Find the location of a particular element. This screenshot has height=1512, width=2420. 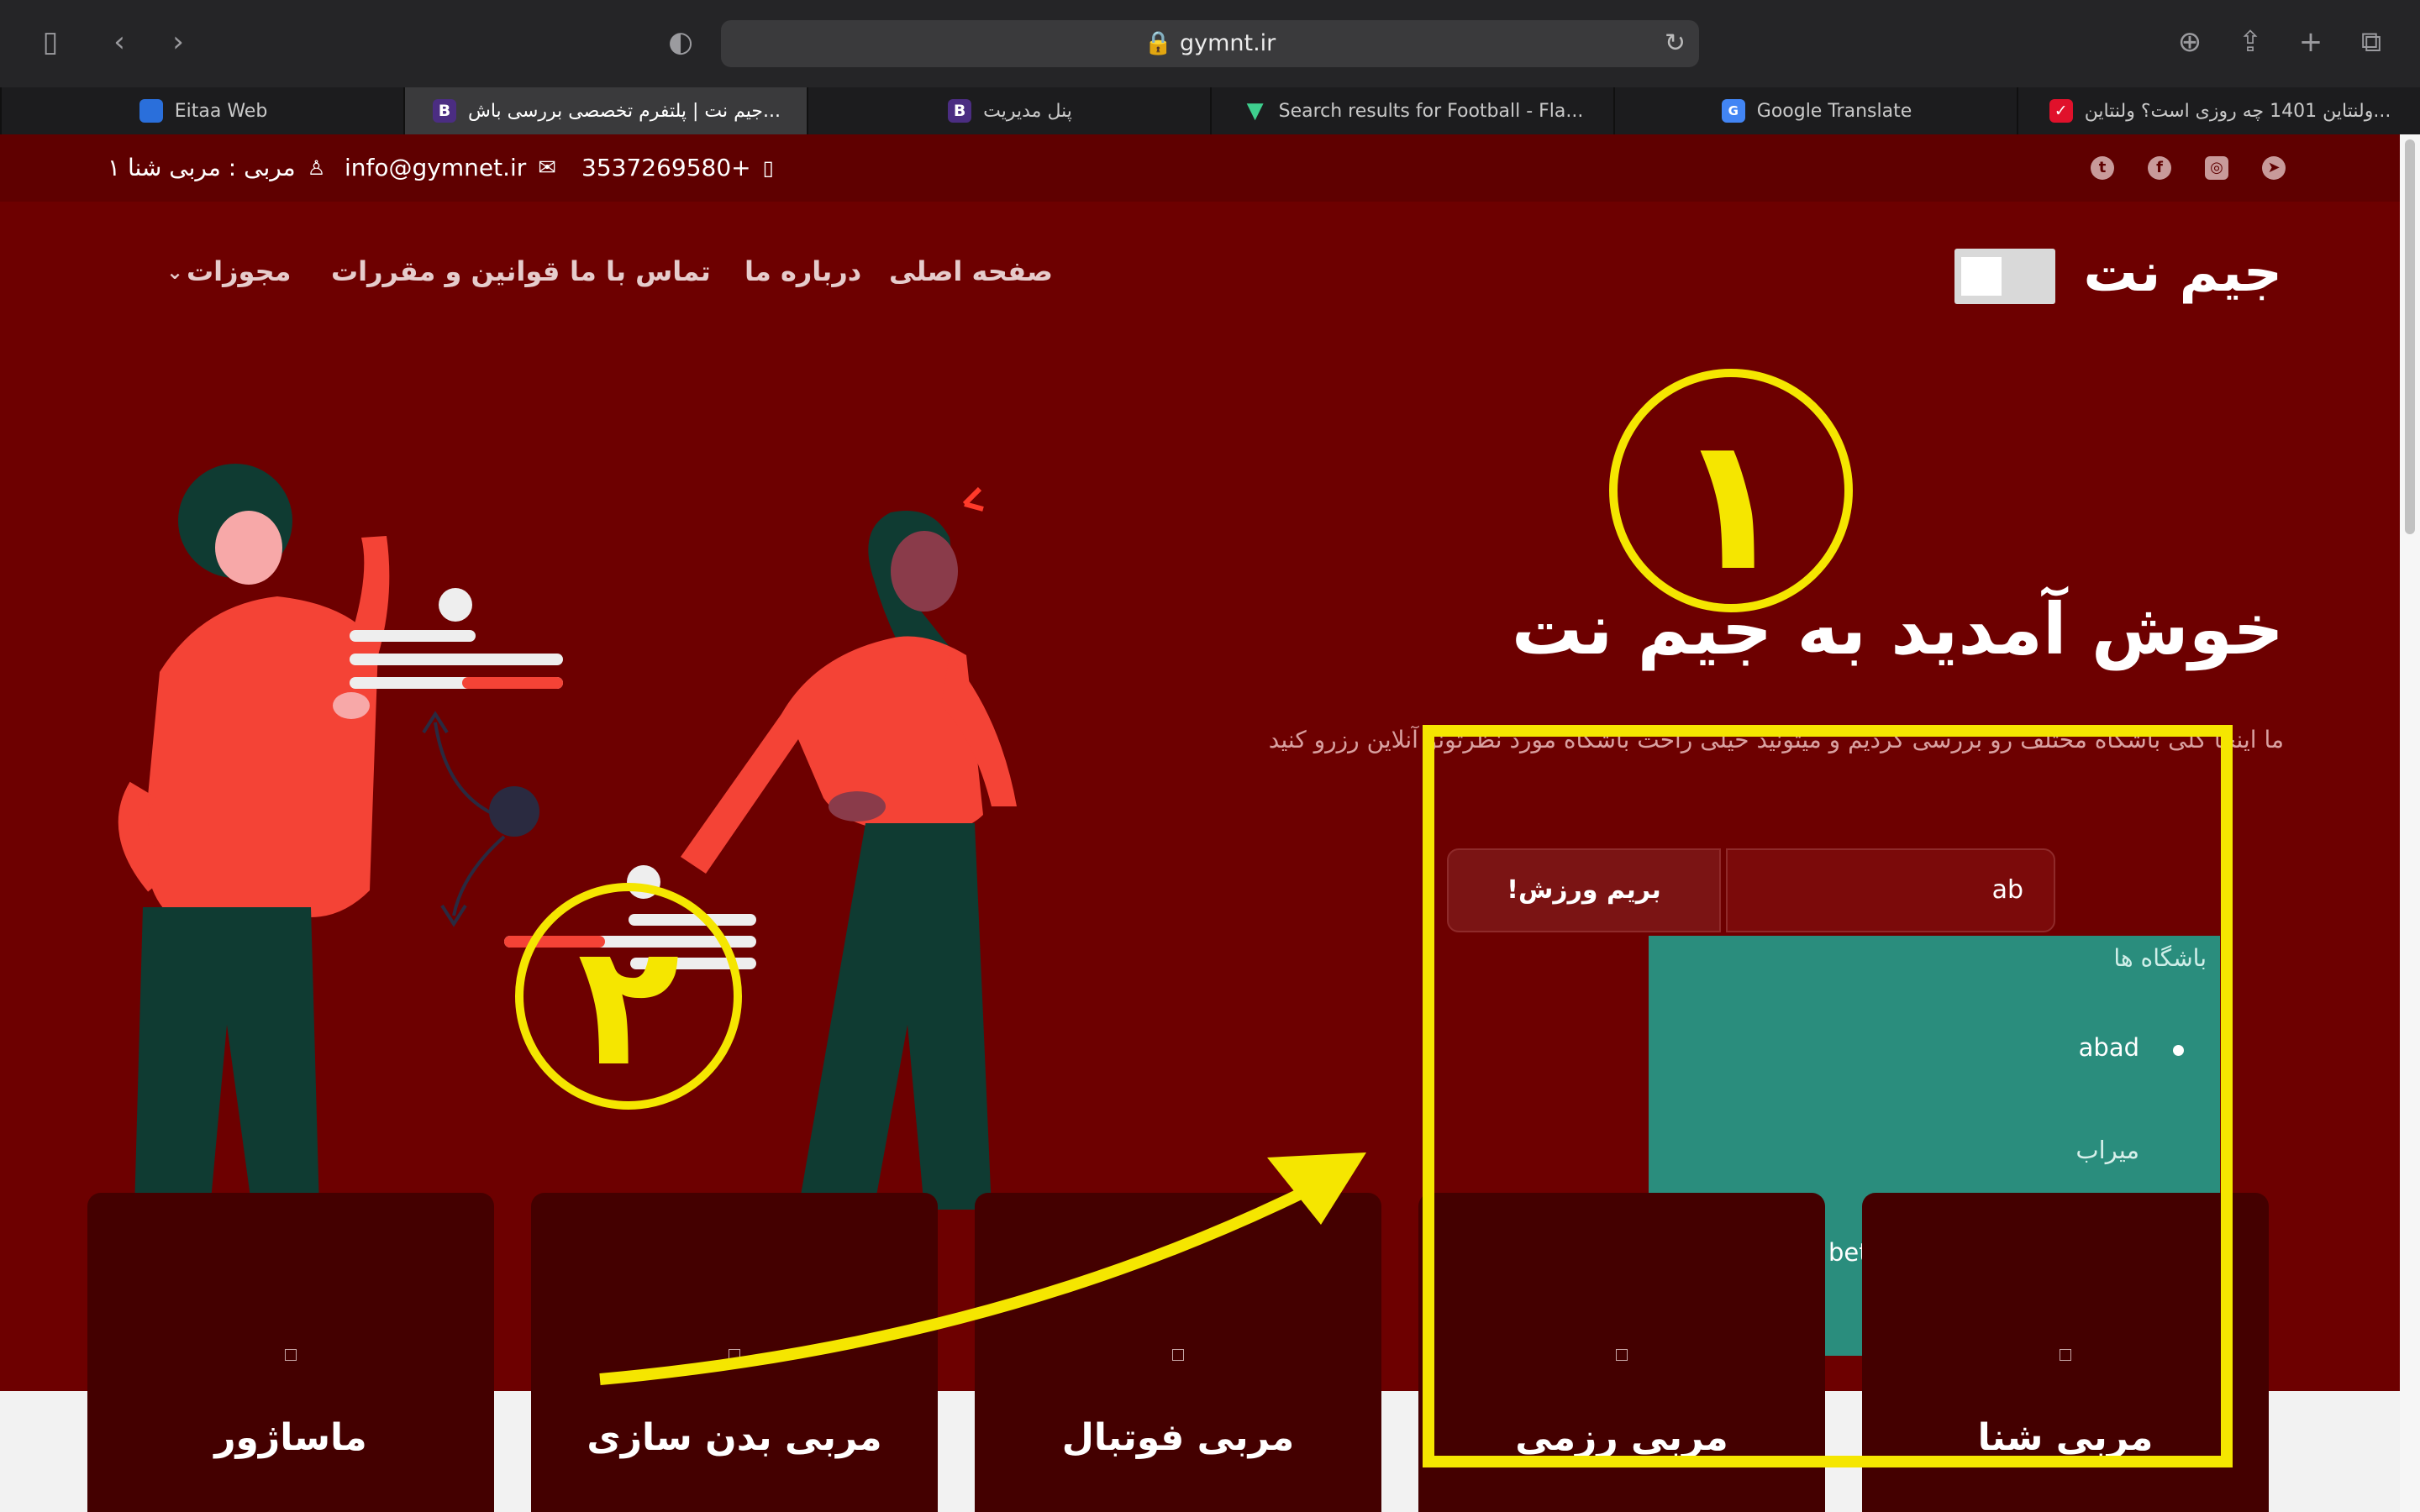

red-check-icon: ✓ is located at coordinates (2061, 111).